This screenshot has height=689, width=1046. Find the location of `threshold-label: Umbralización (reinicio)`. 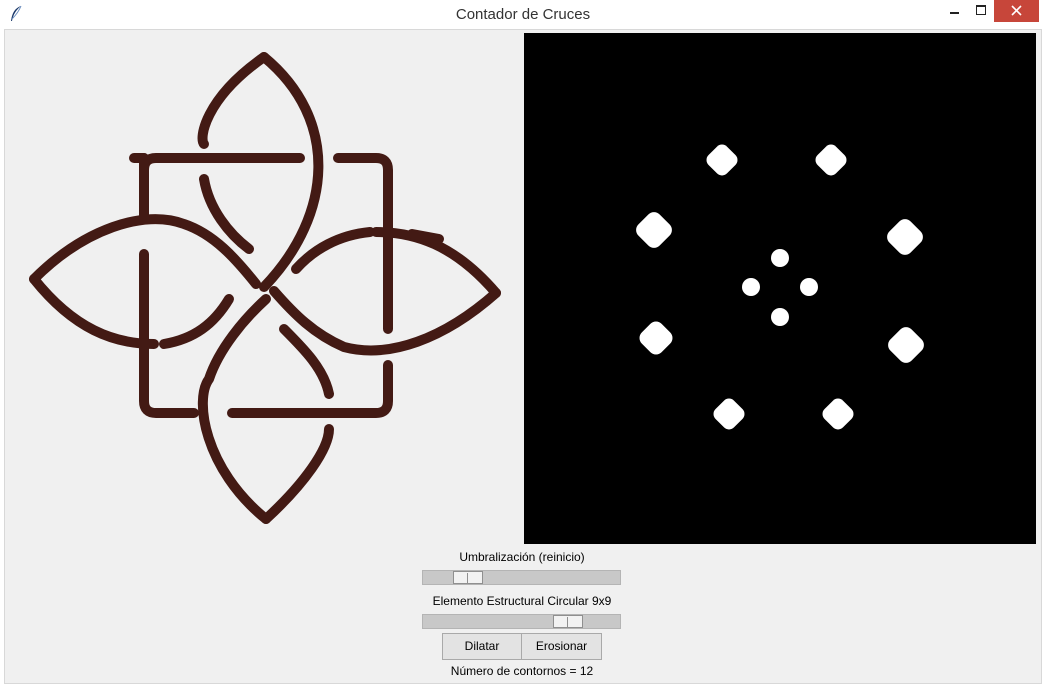

threshold-label: Umbralización (reinicio) is located at coordinates (522, 557).